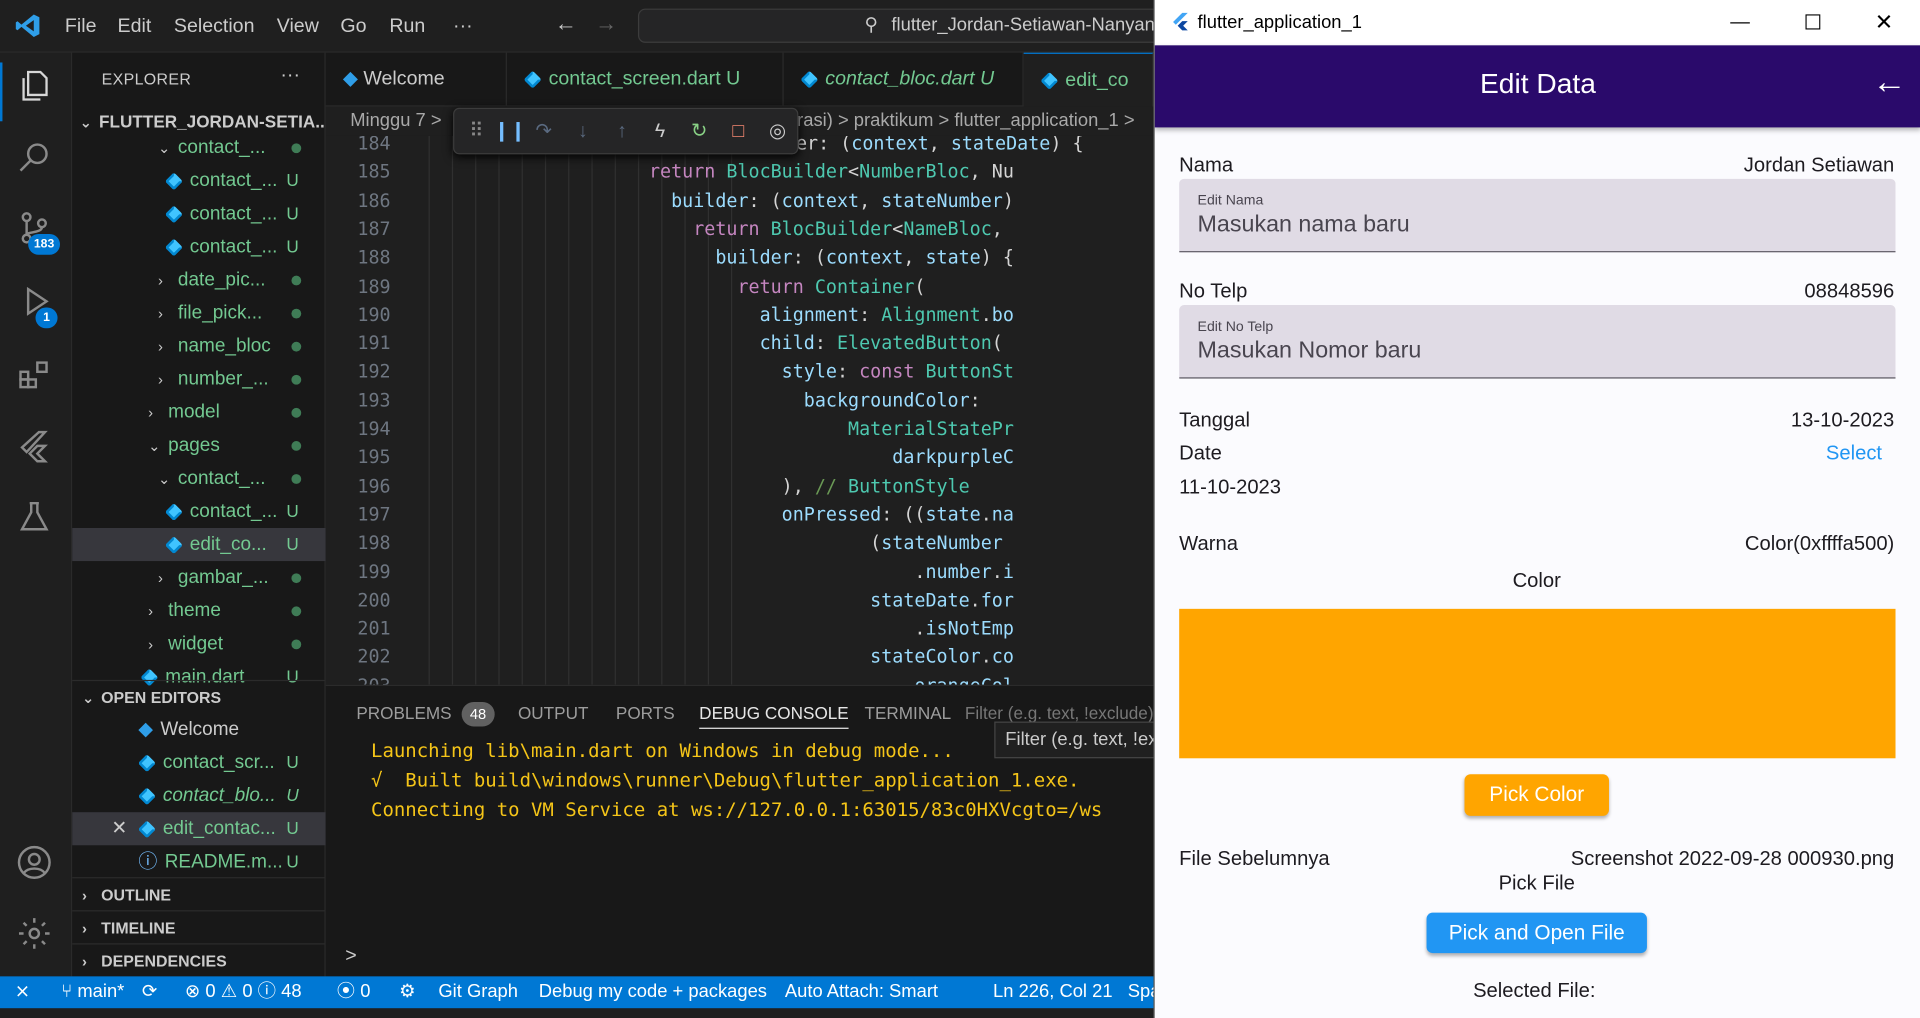 The height and width of the screenshot is (1018, 1920). Describe the element at coordinates (298, 26) in the screenshot. I see `menu-view: View` at that location.